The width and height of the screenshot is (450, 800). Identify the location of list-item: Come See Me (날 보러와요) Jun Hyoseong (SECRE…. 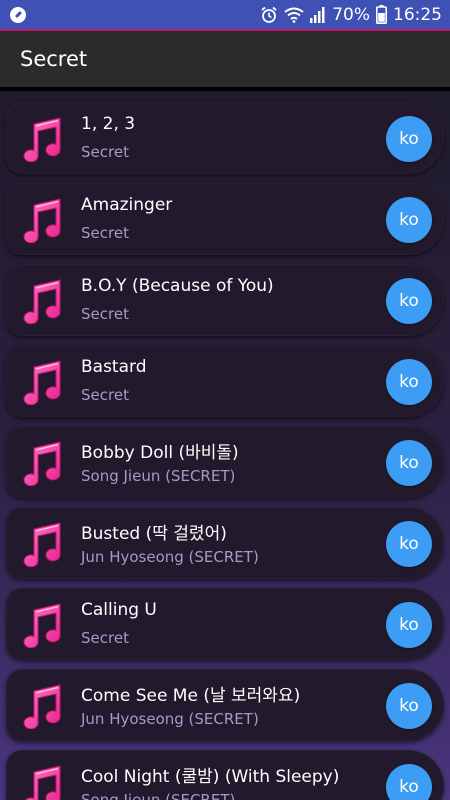
(225, 705).